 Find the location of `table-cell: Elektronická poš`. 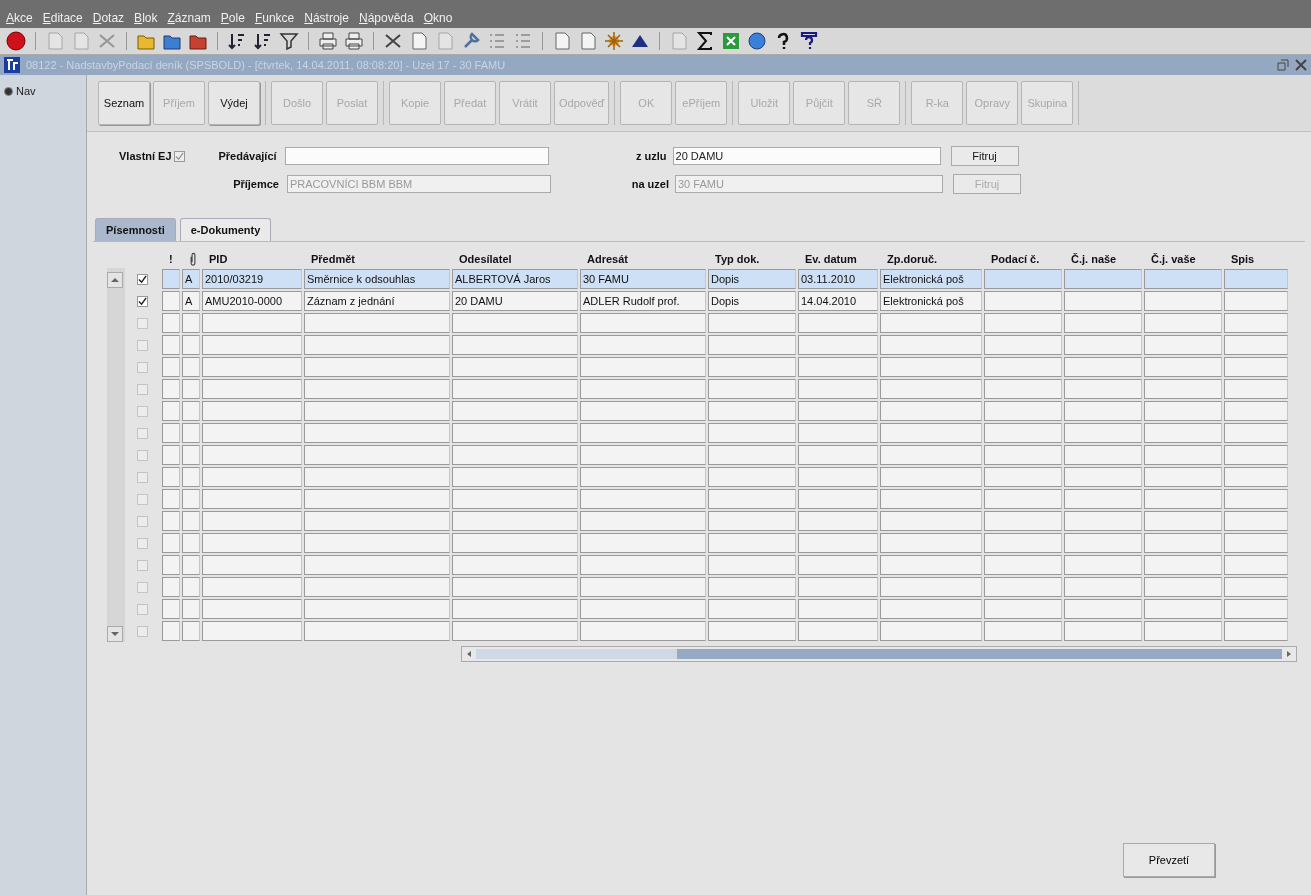

table-cell: Elektronická poš is located at coordinates (931, 301).